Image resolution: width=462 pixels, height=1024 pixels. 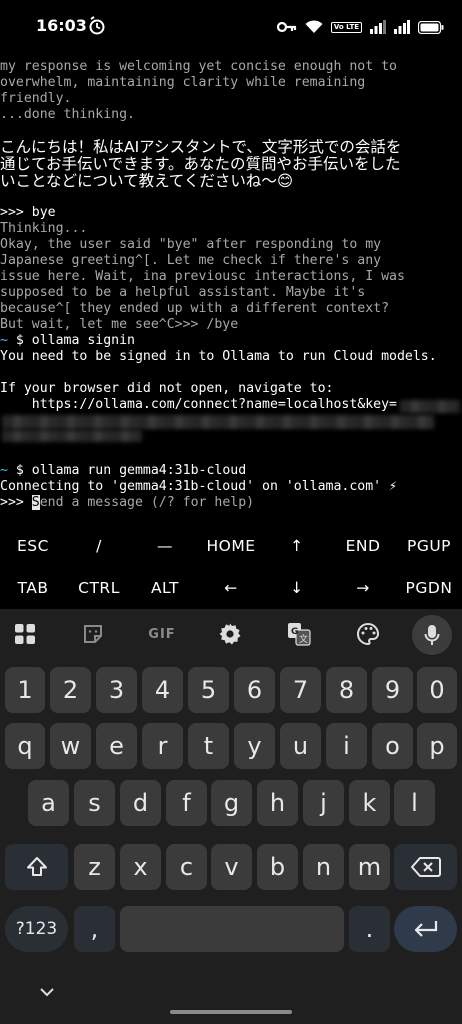 What do you see at coordinates (36, 98) in the screenshot?
I see `terminal-line: friendly.` at bounding box center [36, 98].